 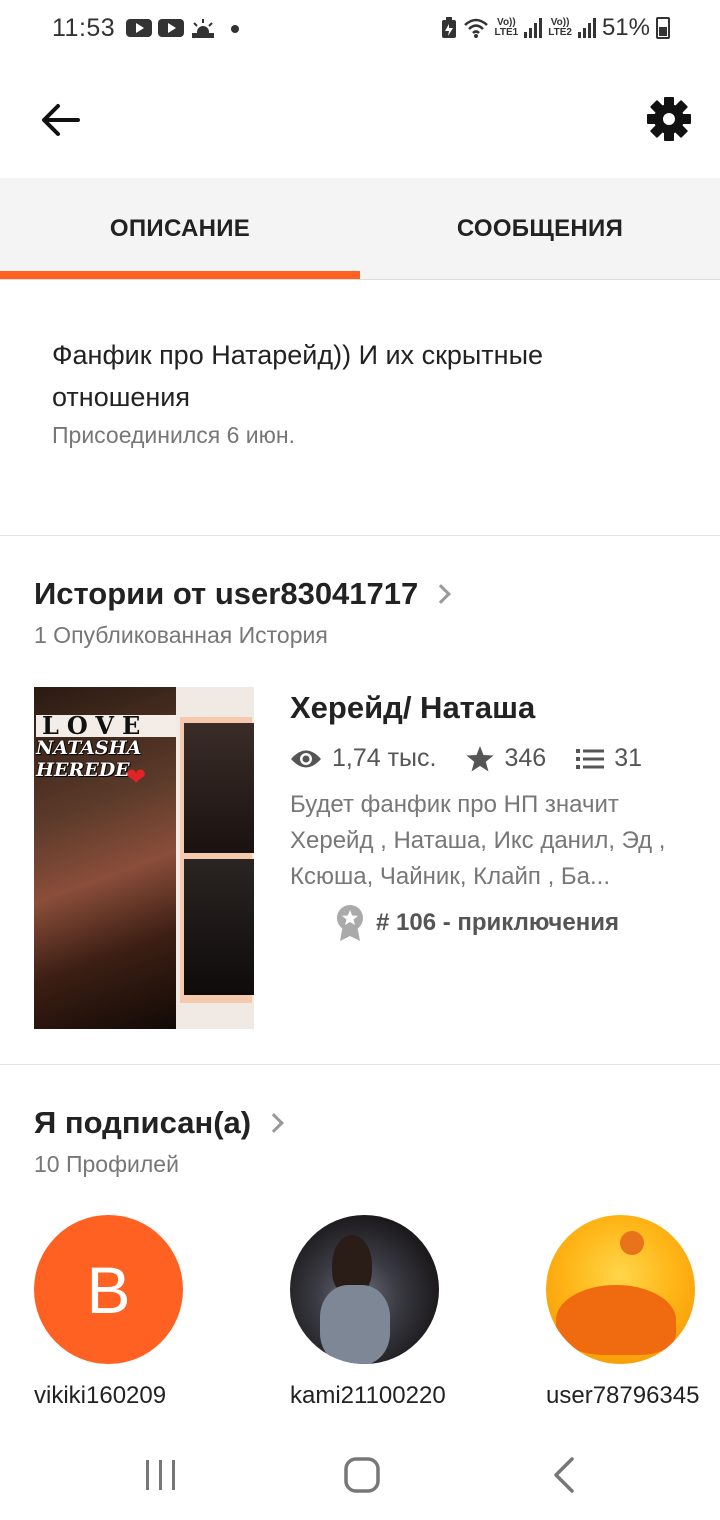 What do you see at coordinates (360, 30) in the screenshot?
I see `status-bar: 11:53 Vo)) LTE1 Vo)) LTE2 51%` at bounding box center [360, 30].